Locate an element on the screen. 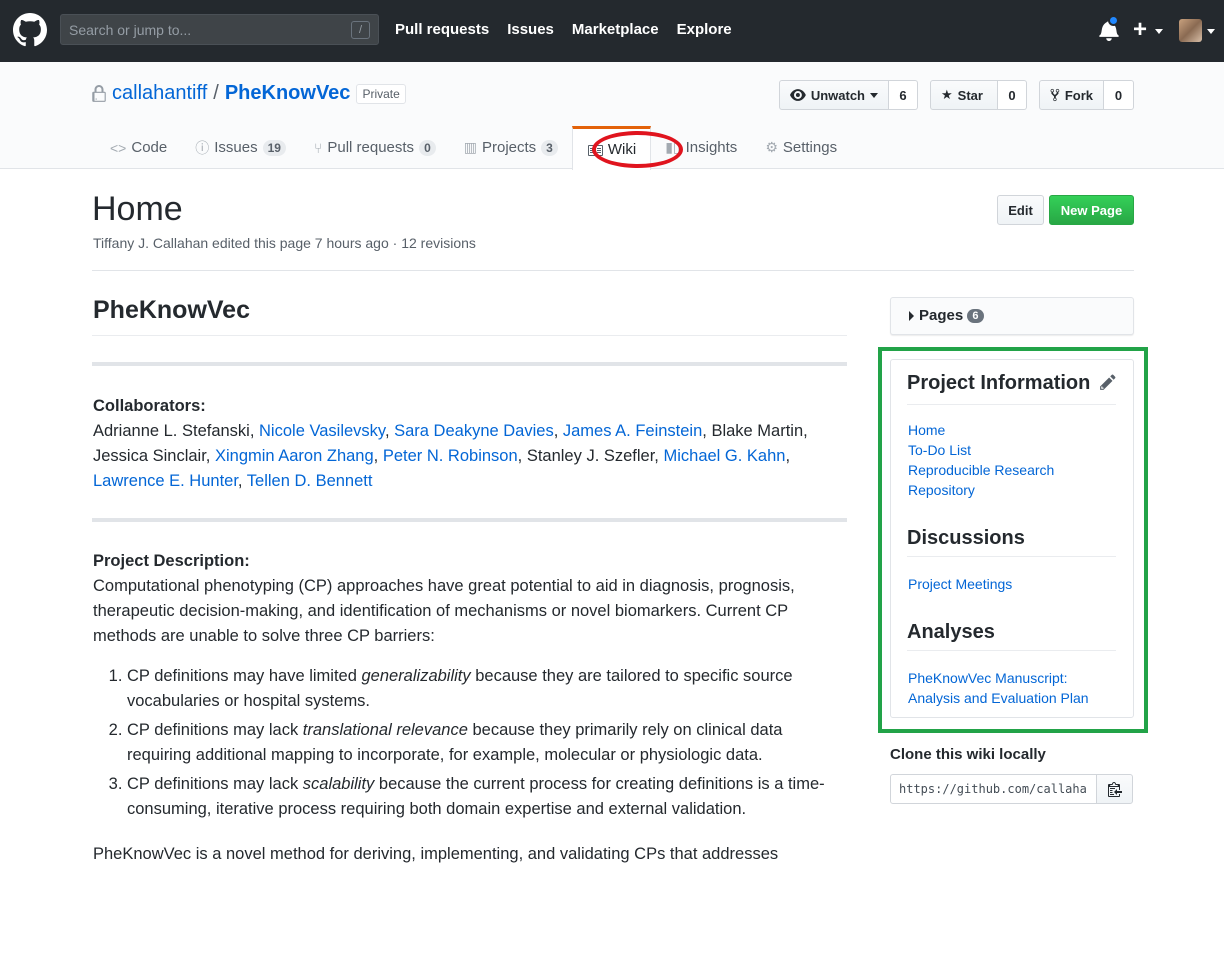 This screenshot has width=1224, height=956. tab-settings-label: Settings is located at coordinates (810, 147).